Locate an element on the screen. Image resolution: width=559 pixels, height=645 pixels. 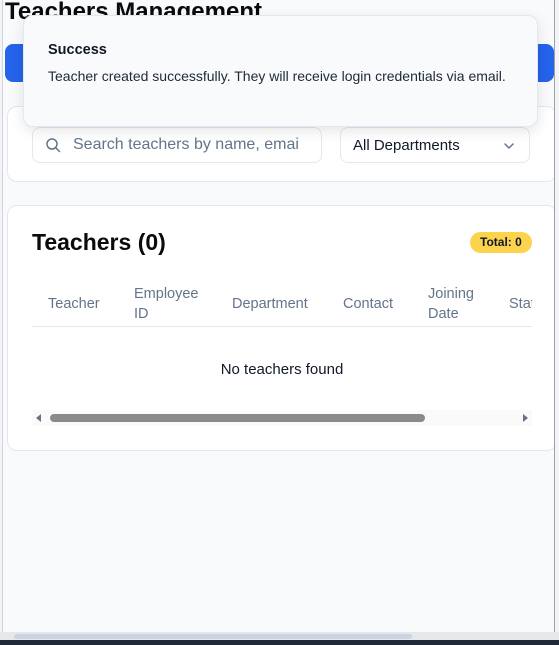
column-header-employee-id-line2: ID is located at coordinates (141, 314).